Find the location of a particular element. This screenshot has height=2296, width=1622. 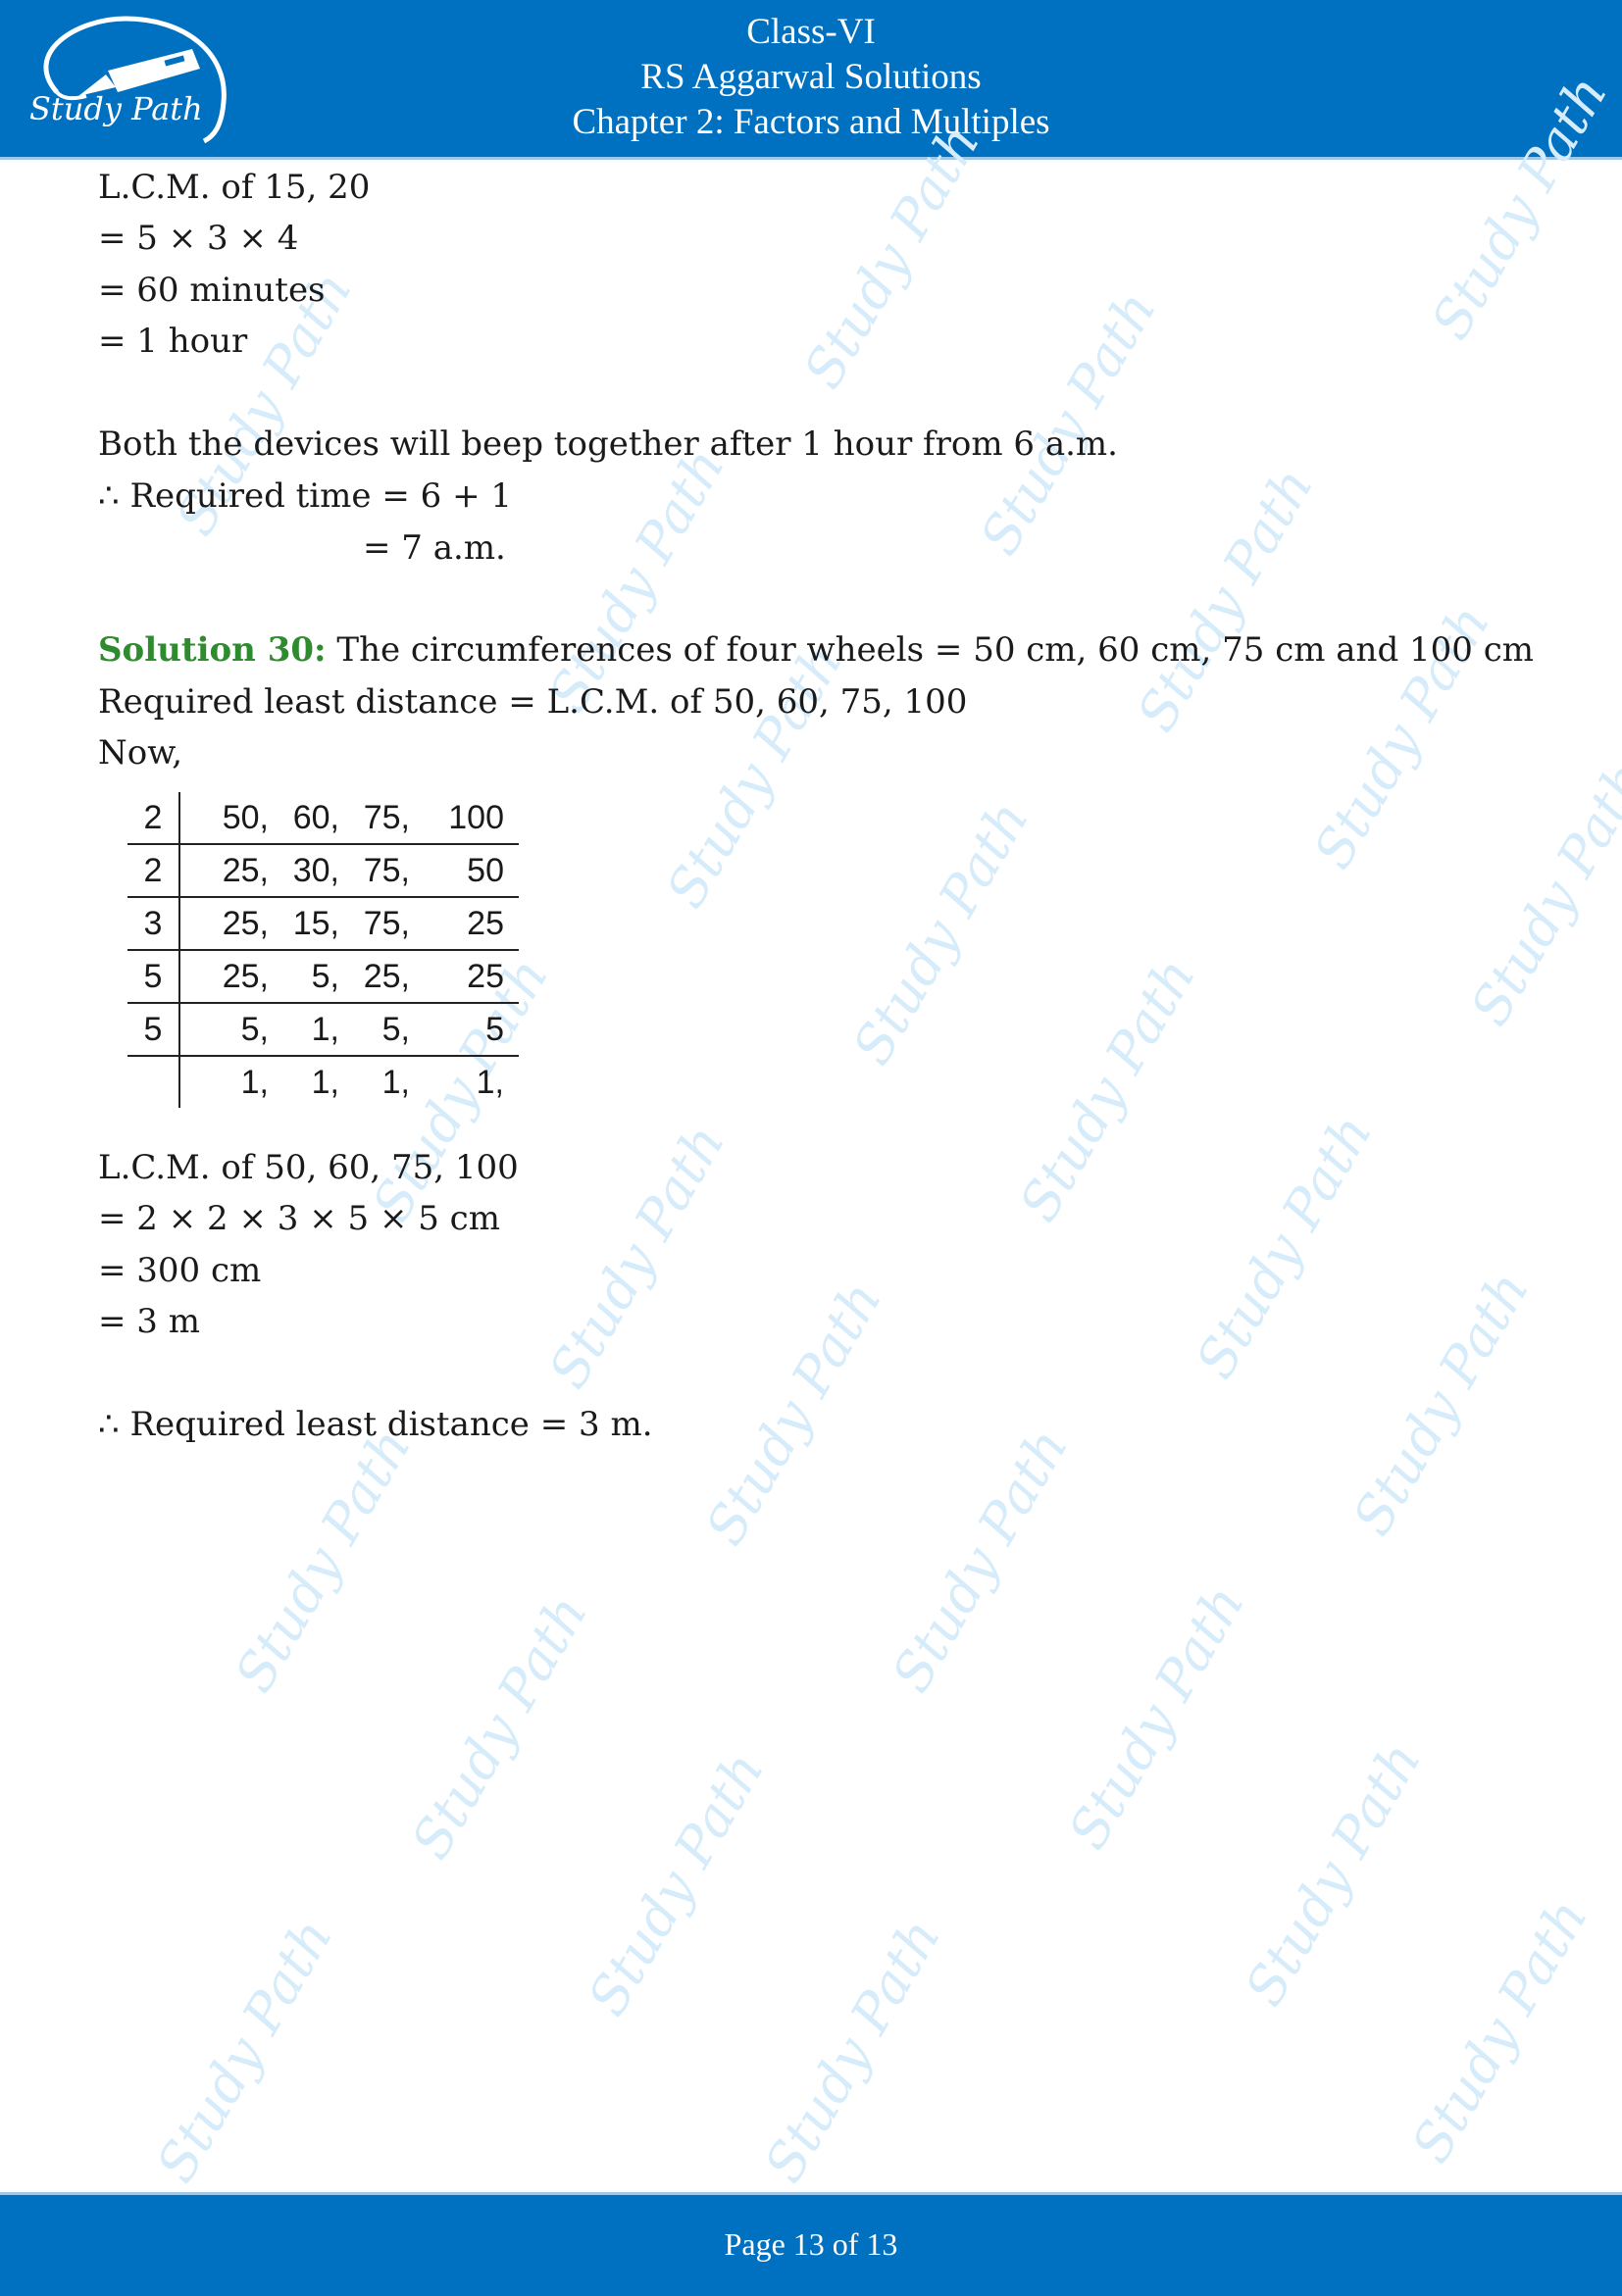

page-number: Page 13 of 13 is located at coordinates (811, 2244).